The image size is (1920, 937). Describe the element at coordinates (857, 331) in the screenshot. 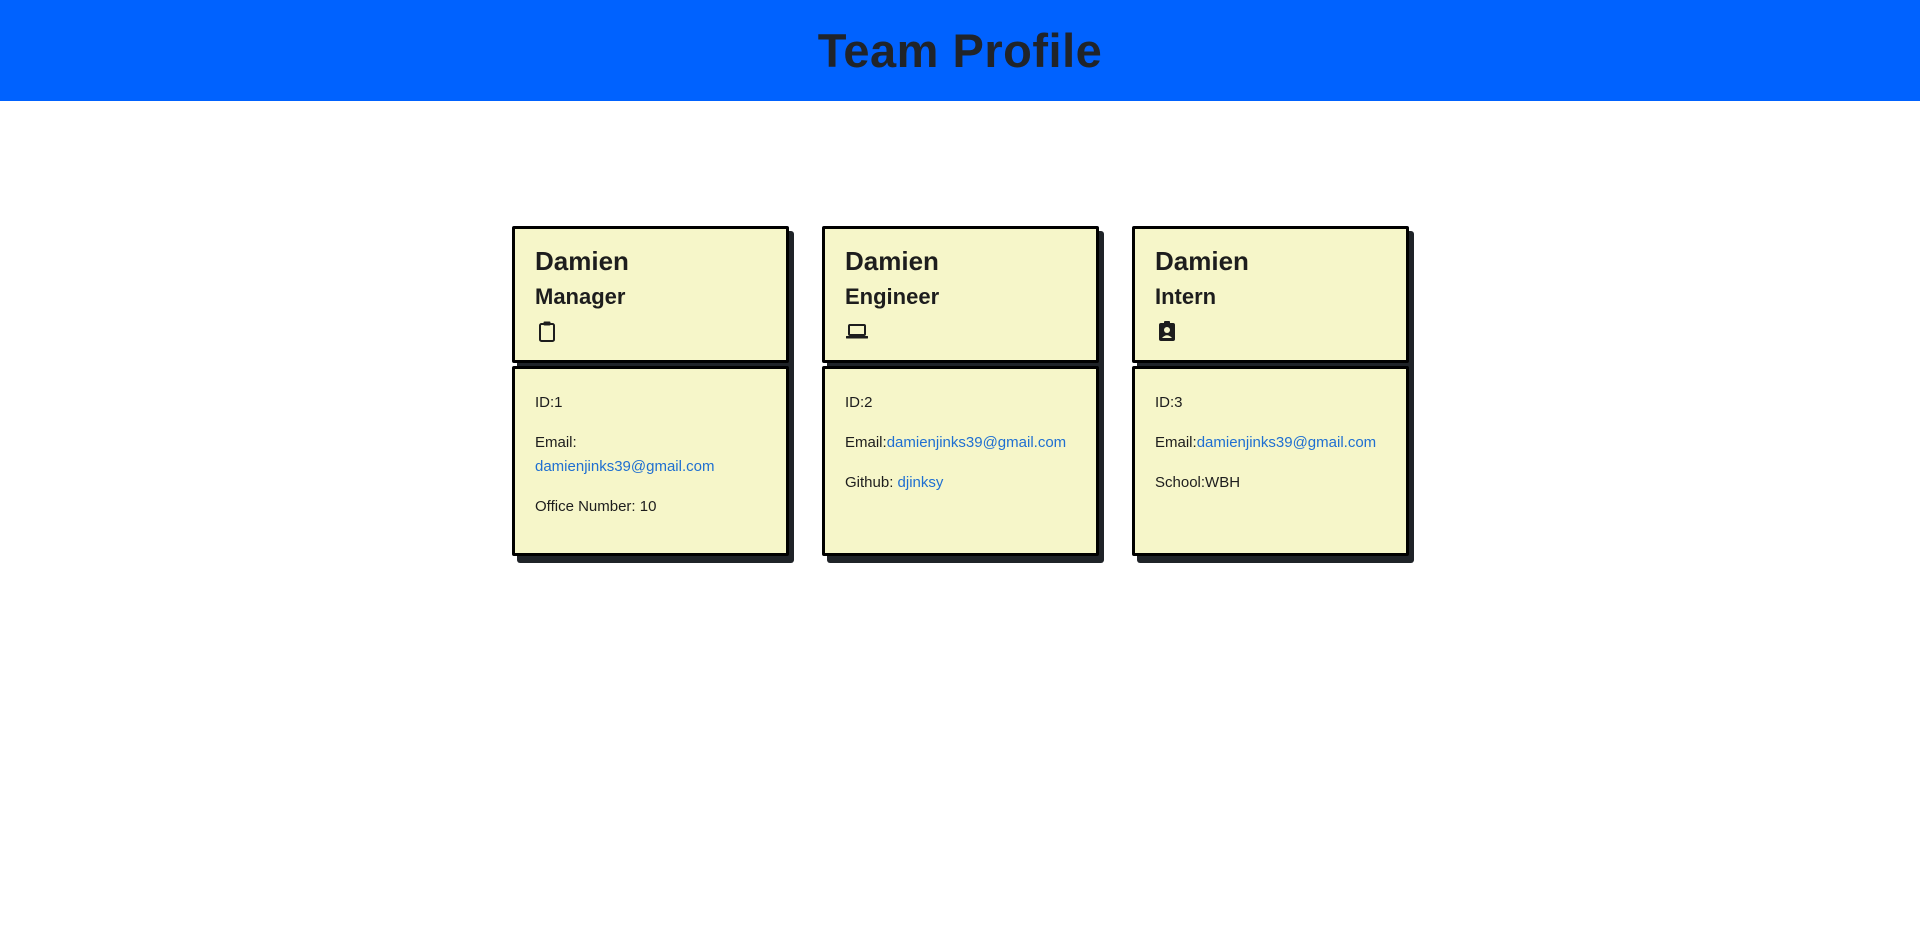

I see `laptop-icon` at that location.